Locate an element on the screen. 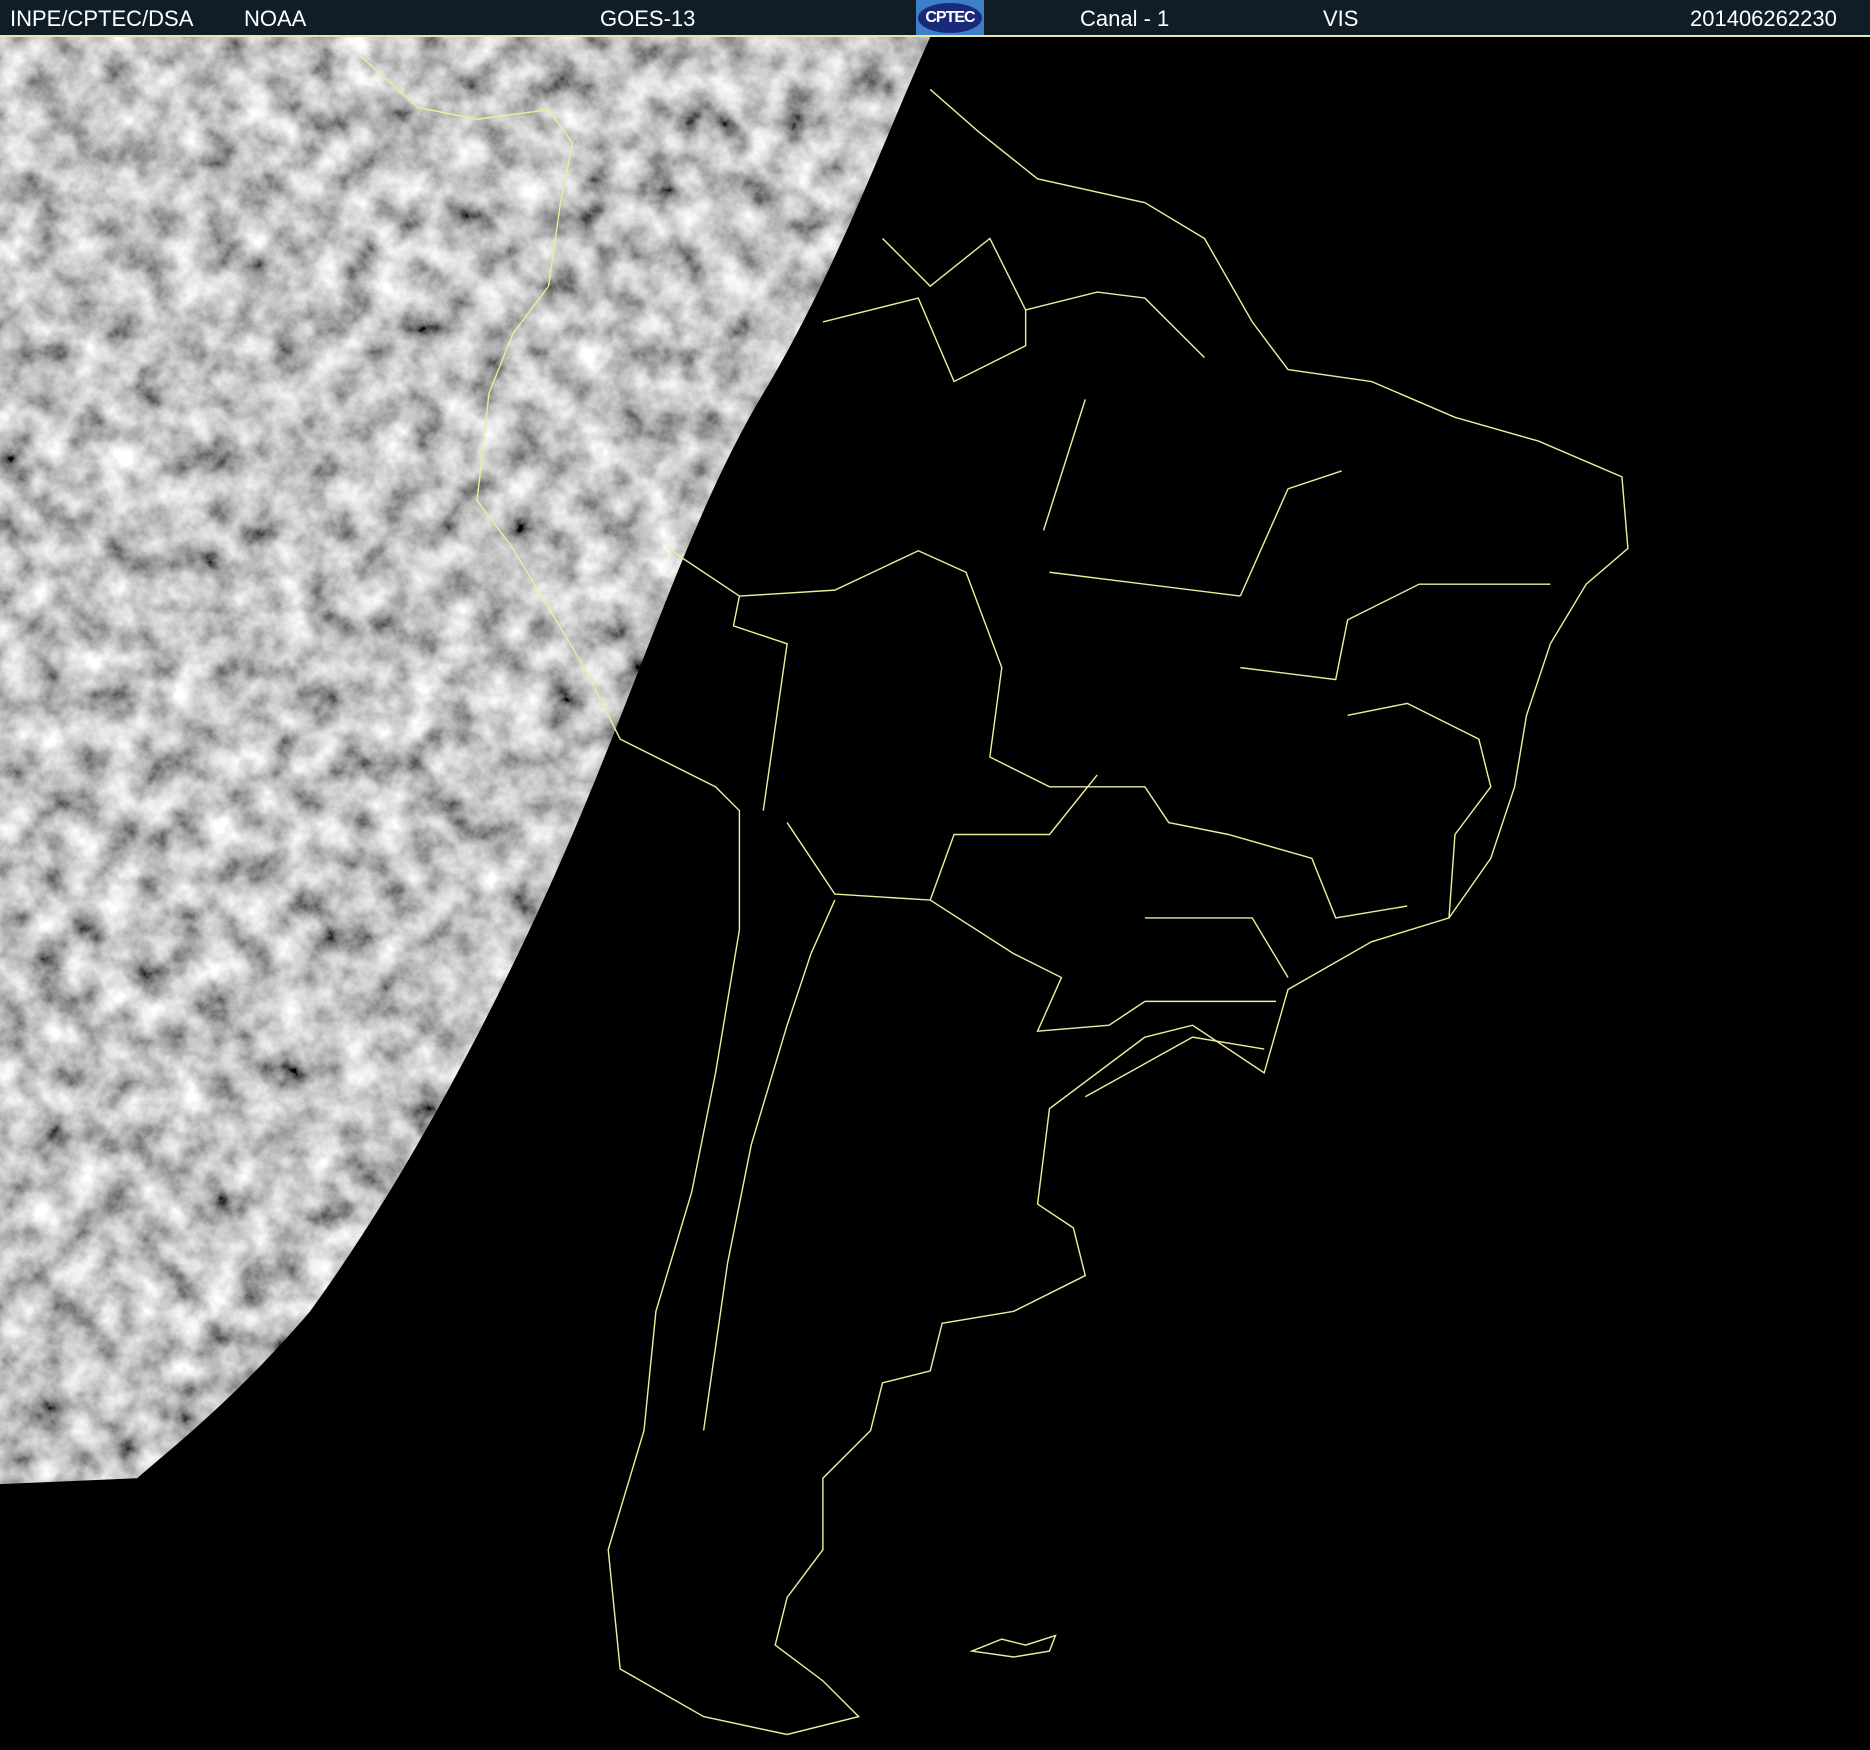 The image size is (1870, 1750). channel-label: Canal - 1 is located at coordinates (1125, 18).